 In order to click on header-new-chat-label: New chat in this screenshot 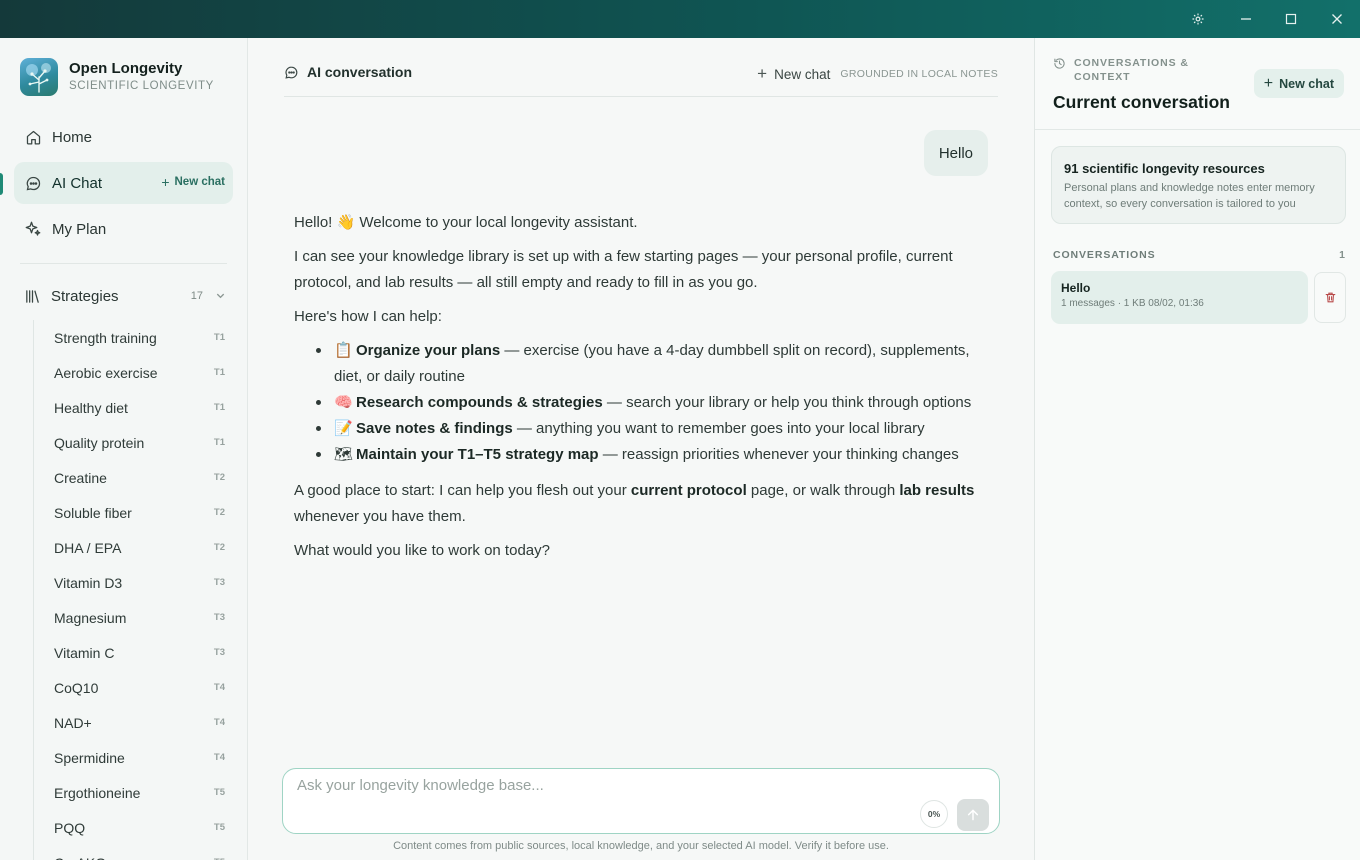, I will do `click(802, 74)`.